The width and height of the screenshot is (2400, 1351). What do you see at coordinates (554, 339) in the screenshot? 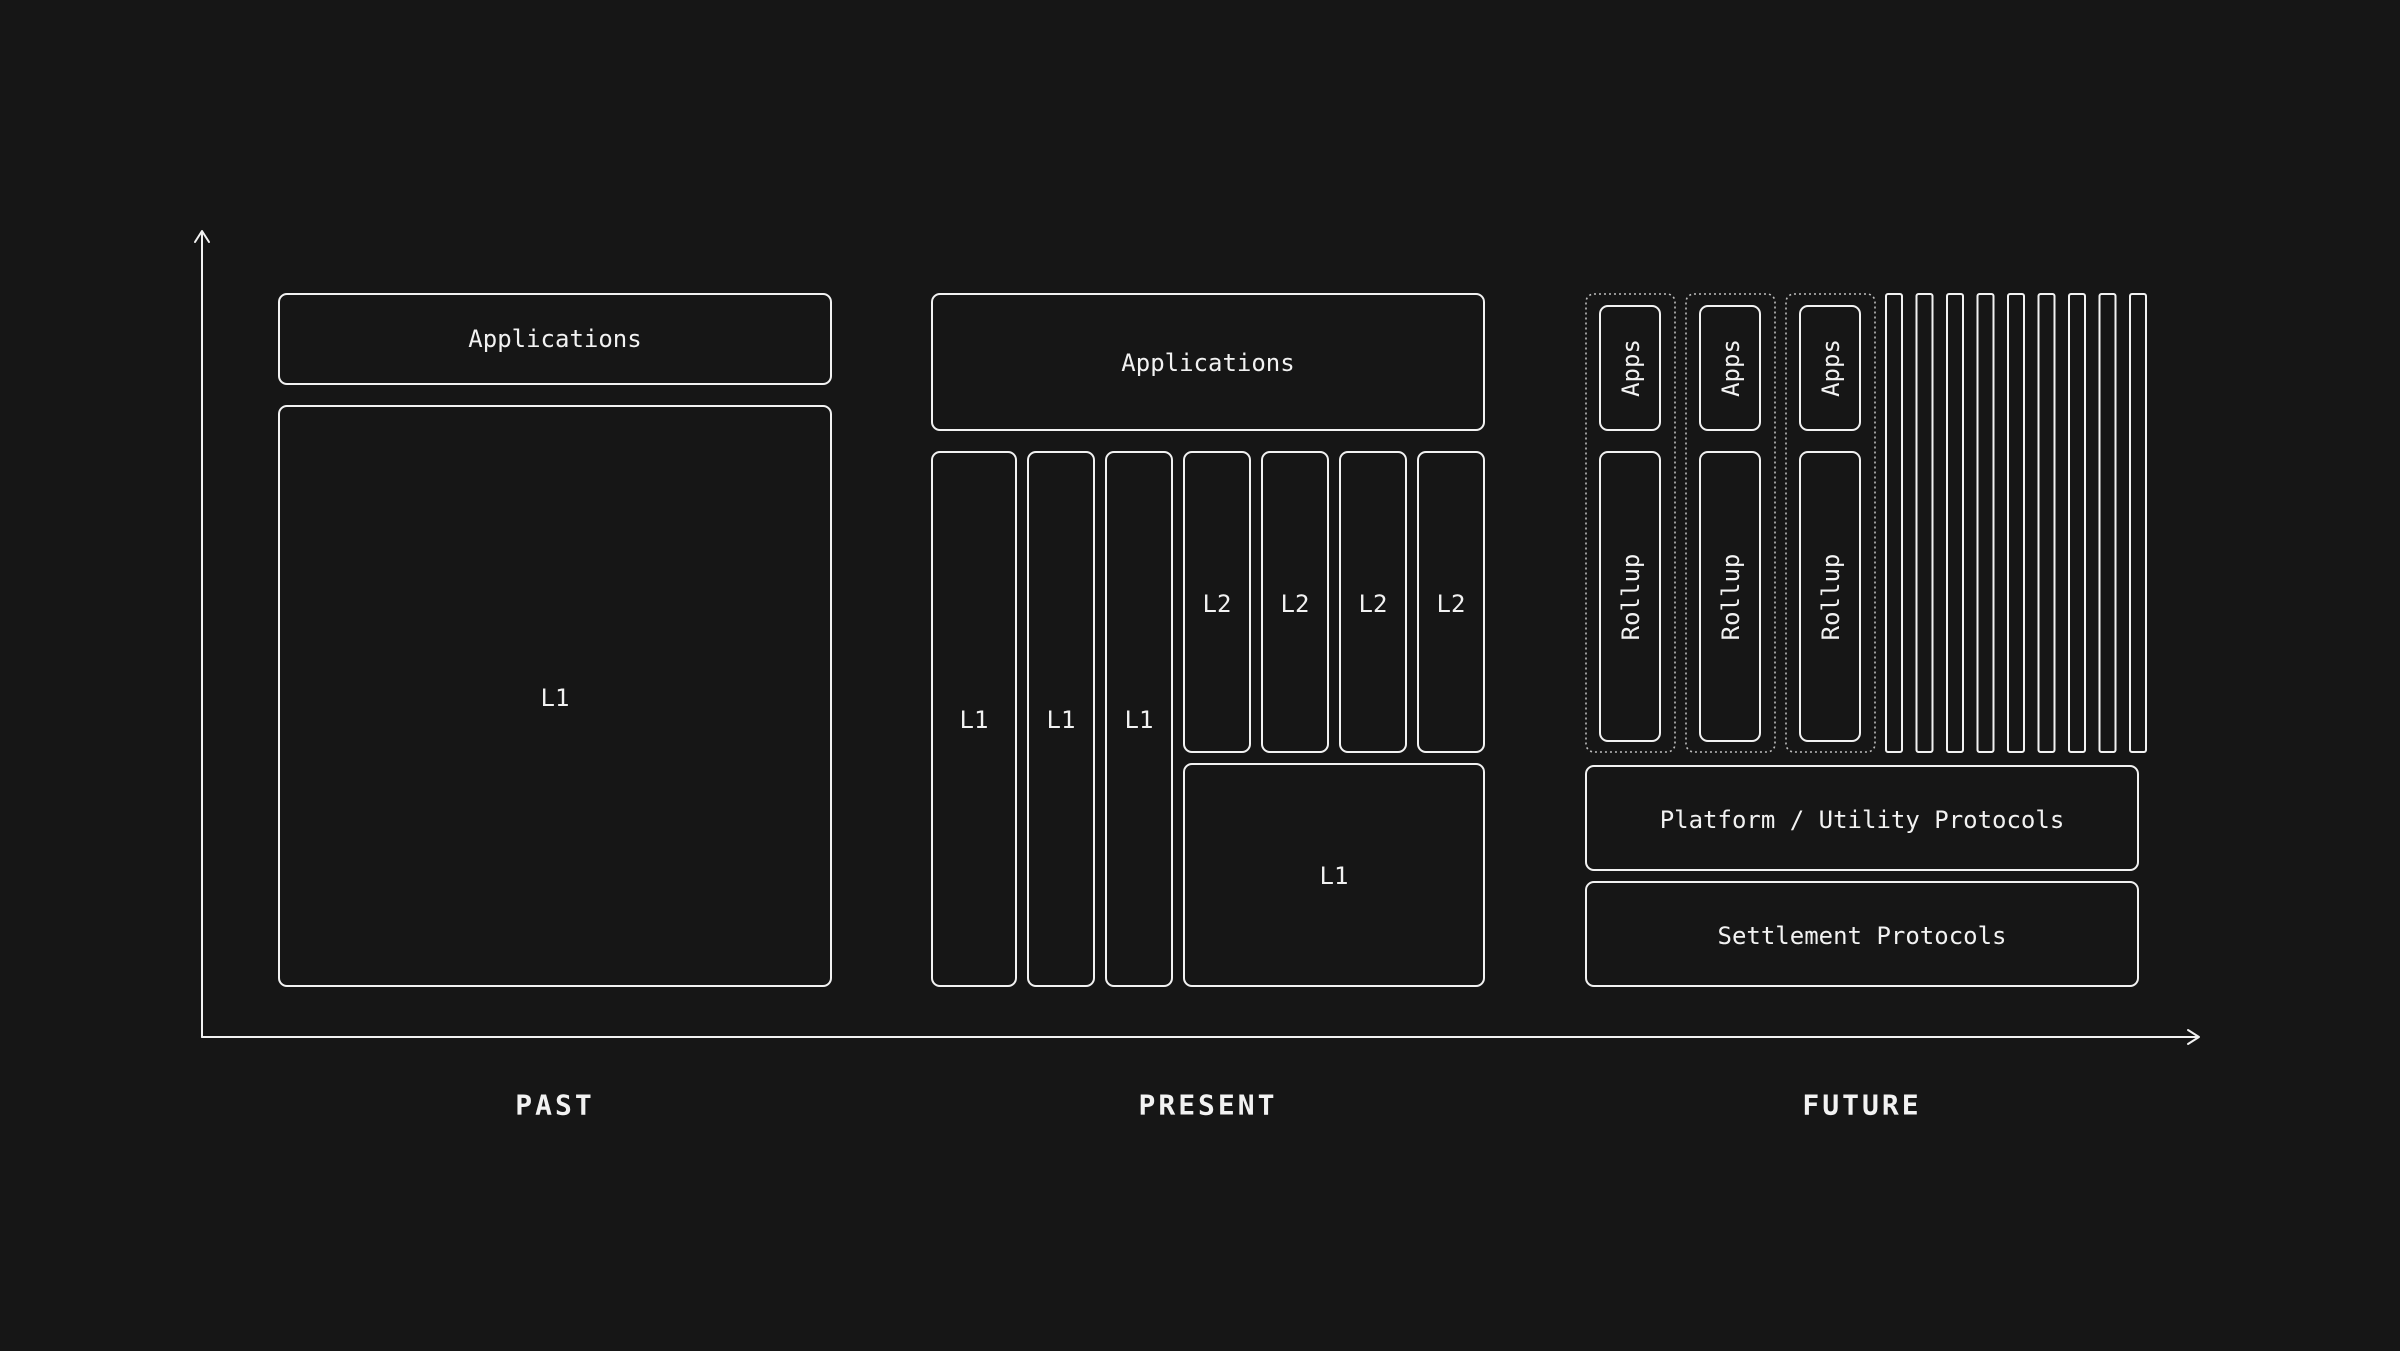
I see `past-applications-label: Applications` at bounding box center [554, 339].